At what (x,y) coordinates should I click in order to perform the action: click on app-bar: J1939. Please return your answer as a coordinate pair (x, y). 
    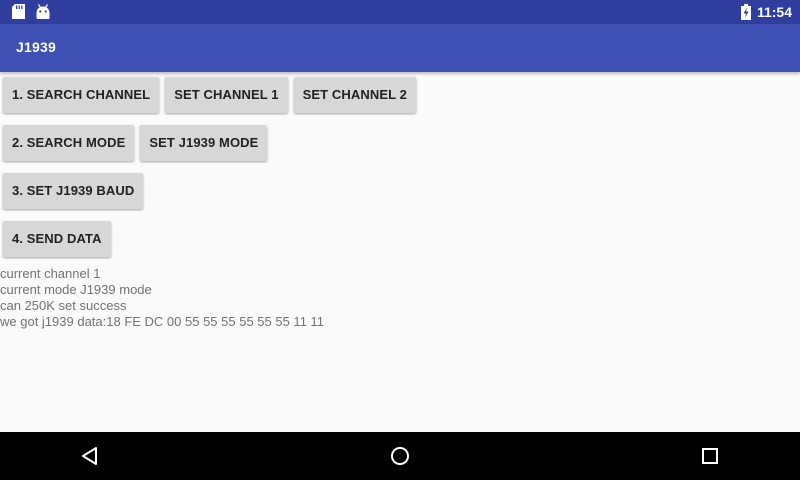
    Looking at the image, I should click on (400, 48).